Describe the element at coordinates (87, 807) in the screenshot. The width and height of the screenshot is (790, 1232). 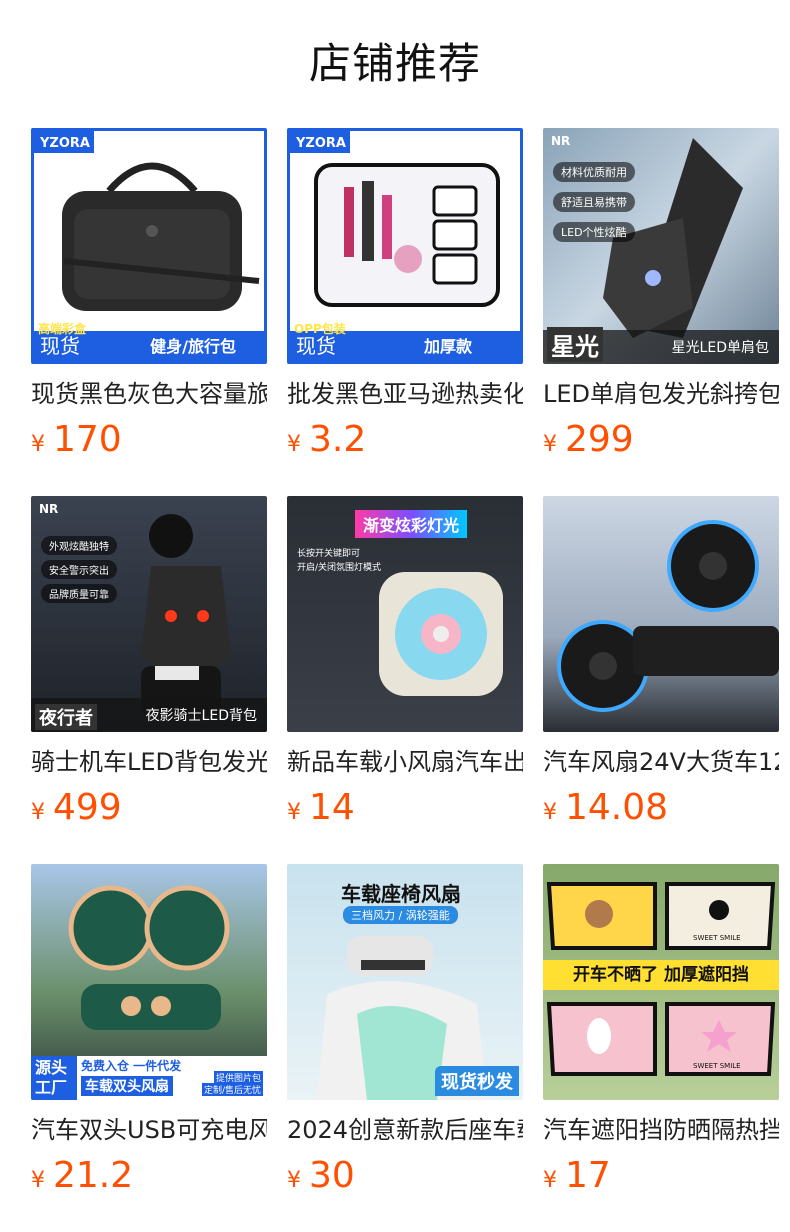
I see `price-value: 499` at that location.